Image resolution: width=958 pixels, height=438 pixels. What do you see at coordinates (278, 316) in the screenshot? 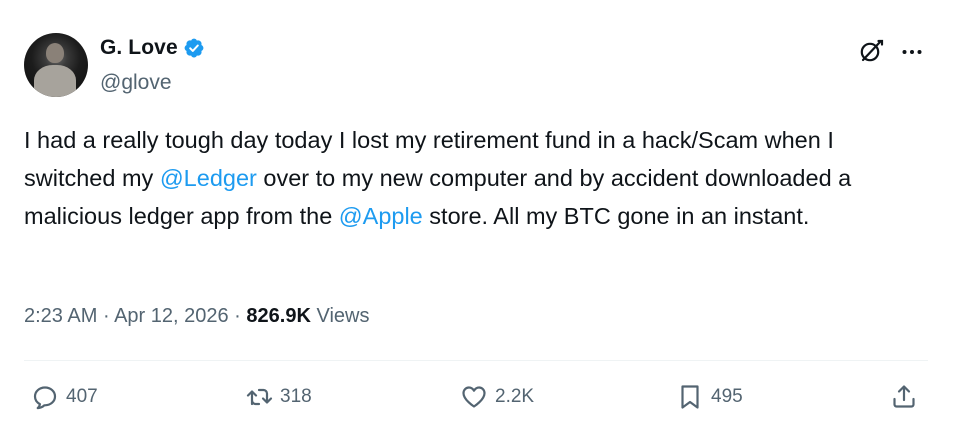
I see `views-count: 826.9K` at bounding box center [278, 316].